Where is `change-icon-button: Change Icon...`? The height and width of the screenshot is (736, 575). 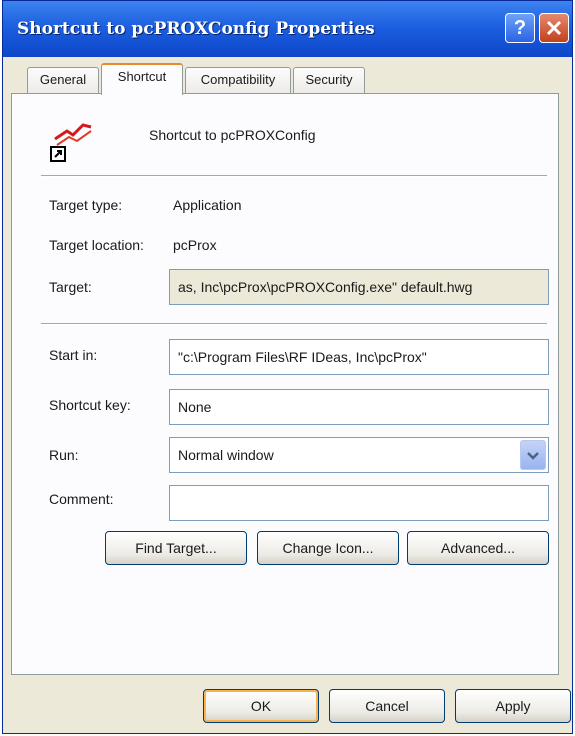
change-icon-button: Change Icon... is located at coordinates (328, 548).